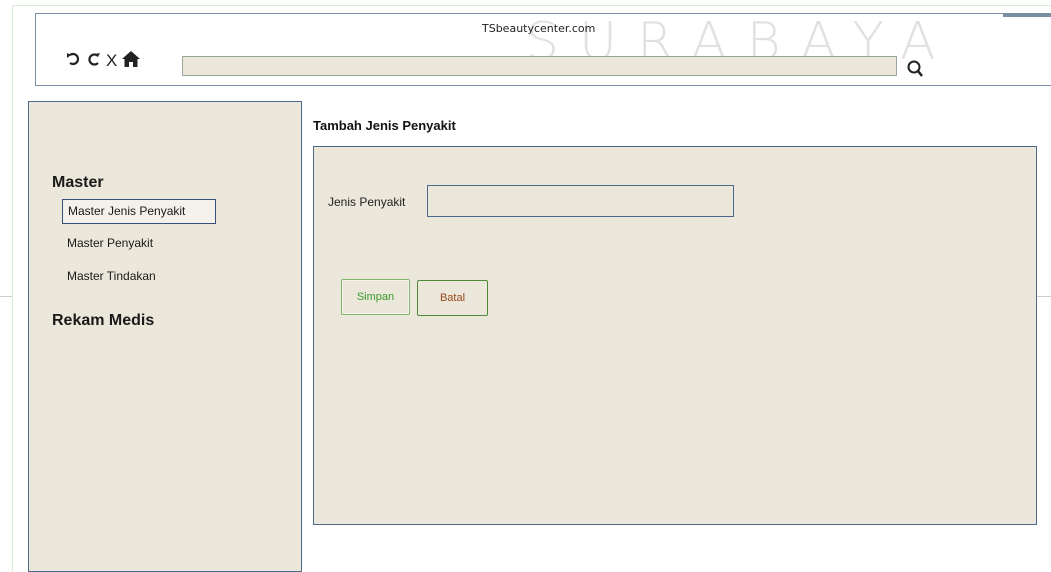 Image resolution: width=1051 pixels, height=572 pixels. Describe the element at coordinates (111, 61) in the screenshot. I see `close-icon: X` at that location.